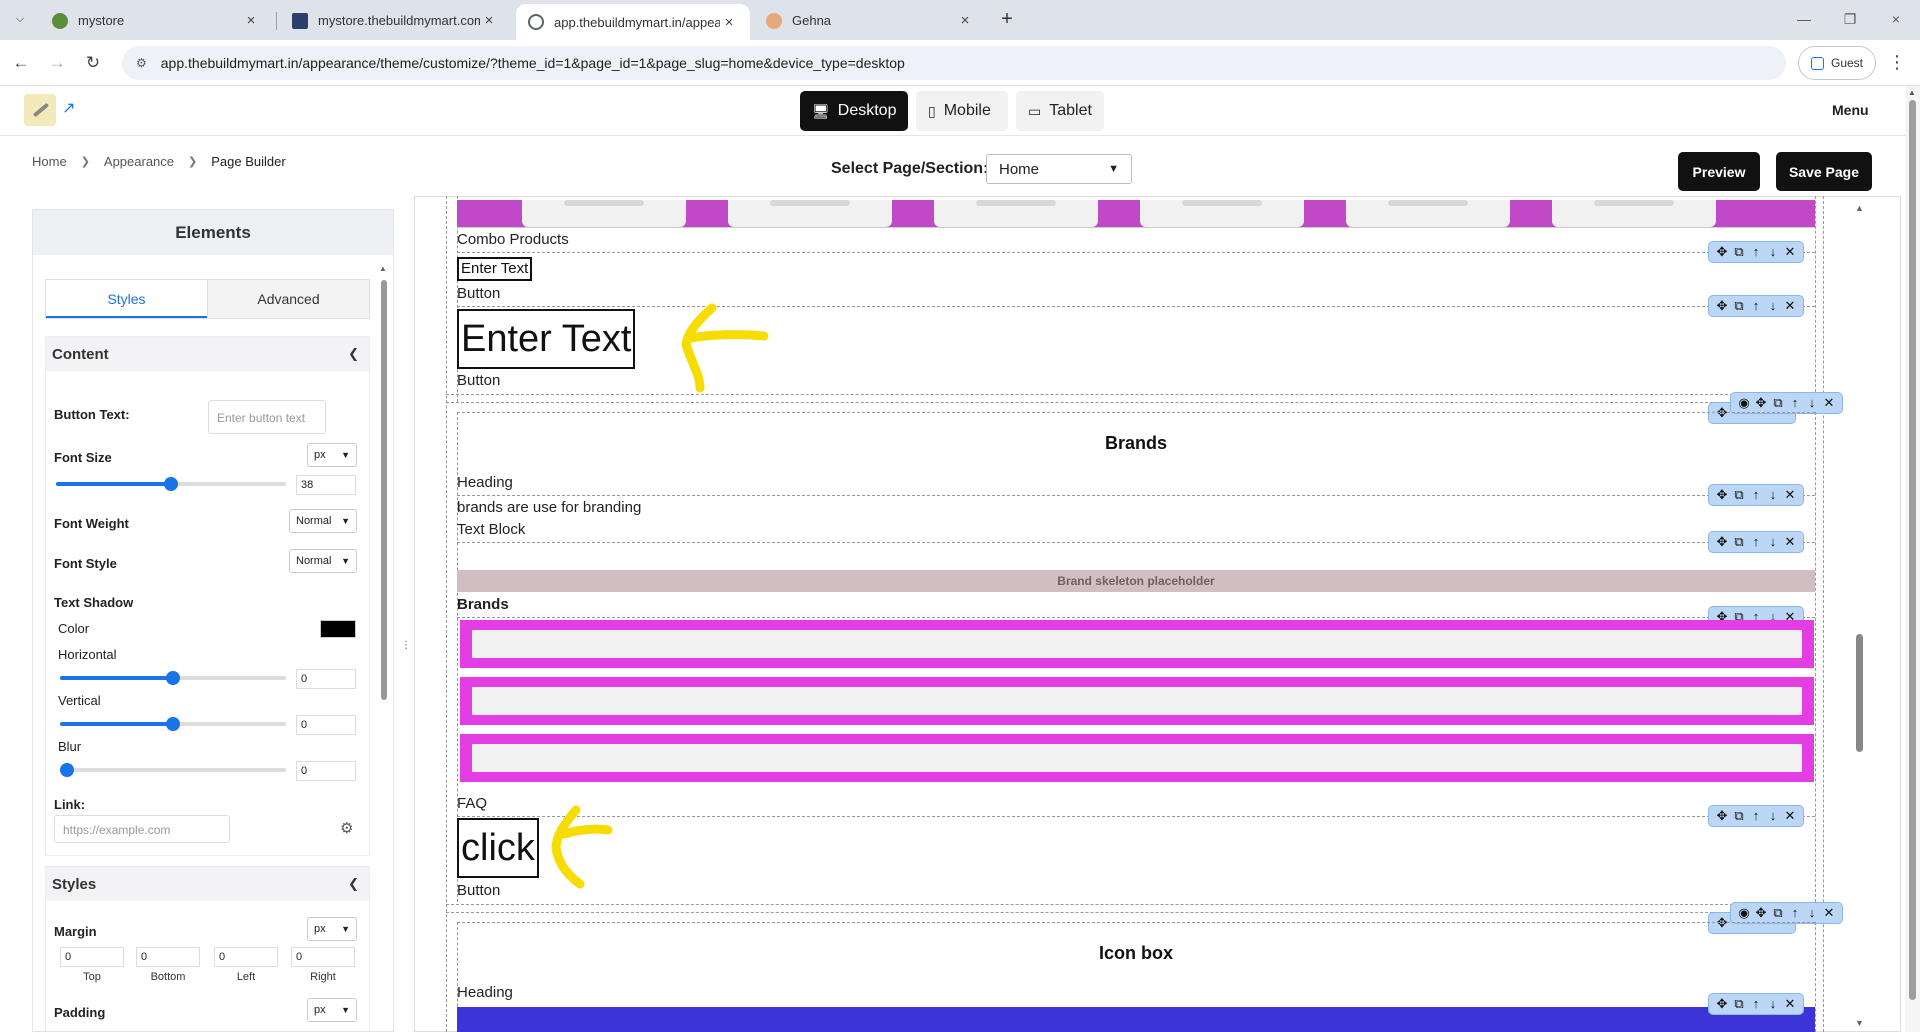 This screenshot has height=1032, width=1920. Describe the element at coordinates (1897, 62) in the screenshot. I see `browser-menu-kebab-icon: ⋮` at that location.